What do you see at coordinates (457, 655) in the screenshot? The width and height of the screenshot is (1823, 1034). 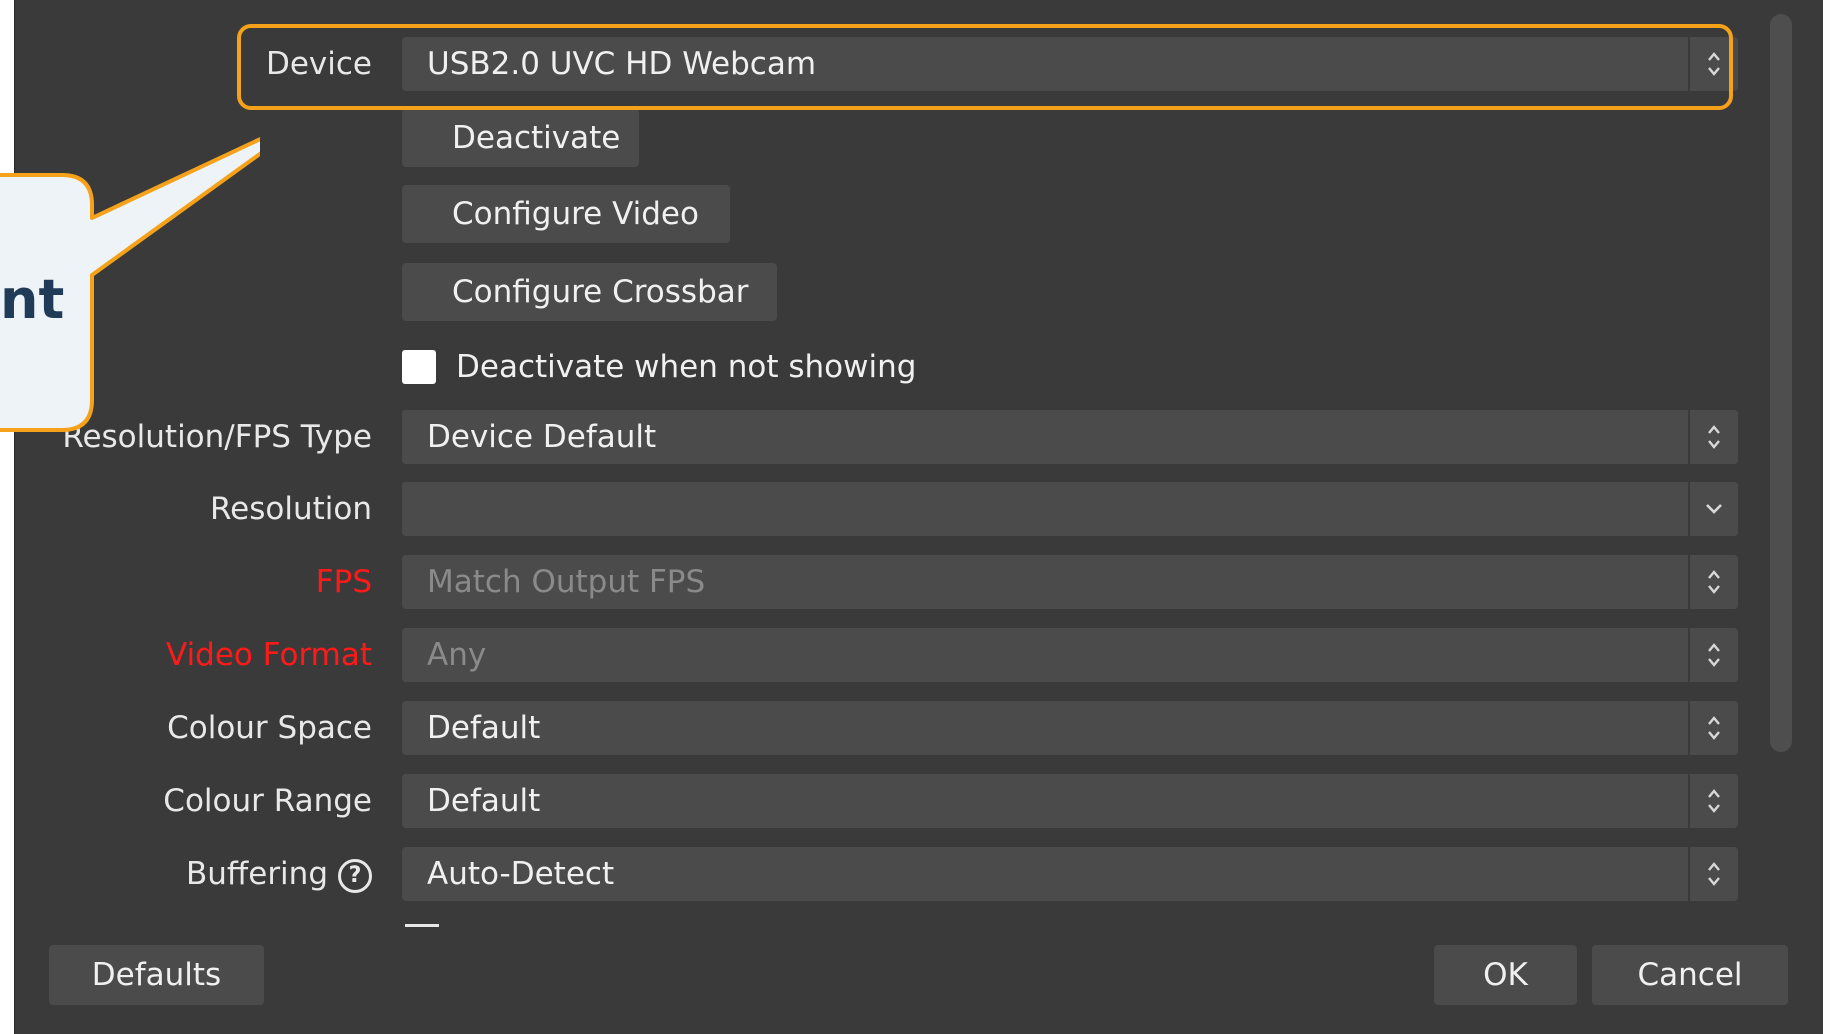 I see `video-format-value: Any` at bounding box center [457, 655].